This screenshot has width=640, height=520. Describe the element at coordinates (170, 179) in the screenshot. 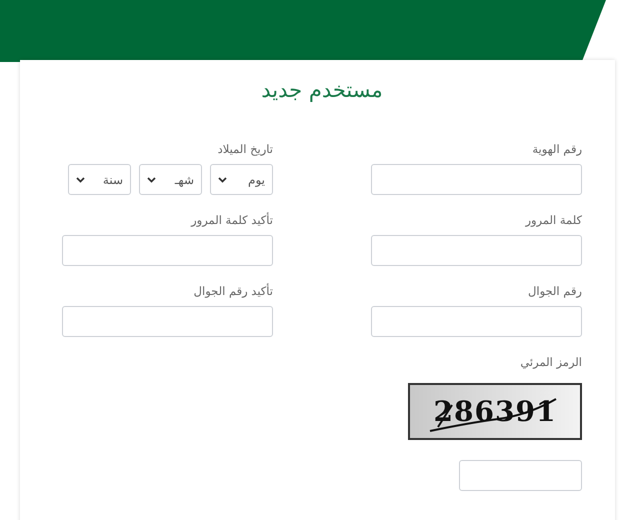

I see `dropdown: شهـ` at that location.